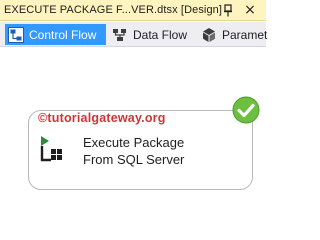  What do you see at coordinates (160, 34) in the screenshot?
I see `tab-data-flow-label: Data Flow` at bounding box center [160, 34].